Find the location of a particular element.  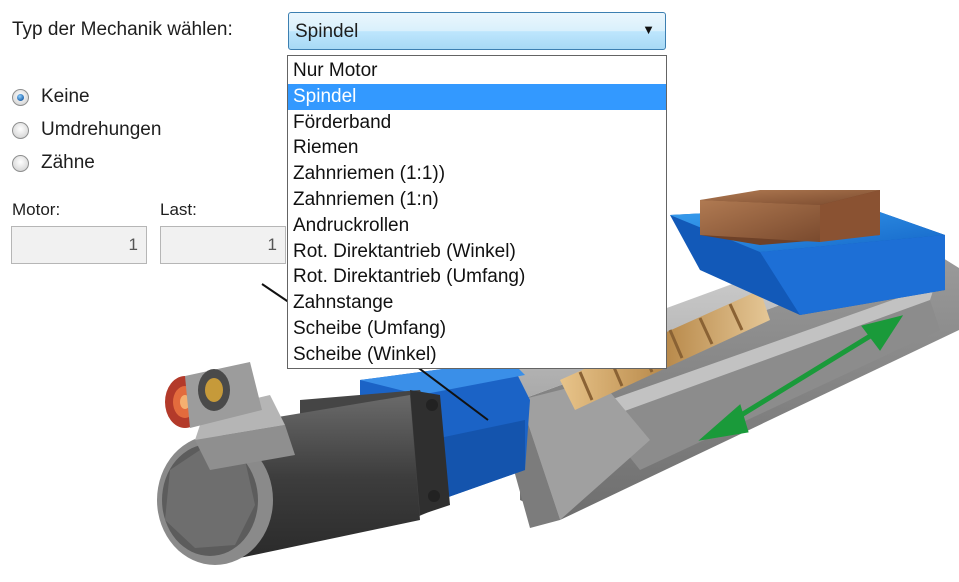

option-zahnriemen-1-1: Zahnriemen (1:1)) is located at coordinates (477, 174).